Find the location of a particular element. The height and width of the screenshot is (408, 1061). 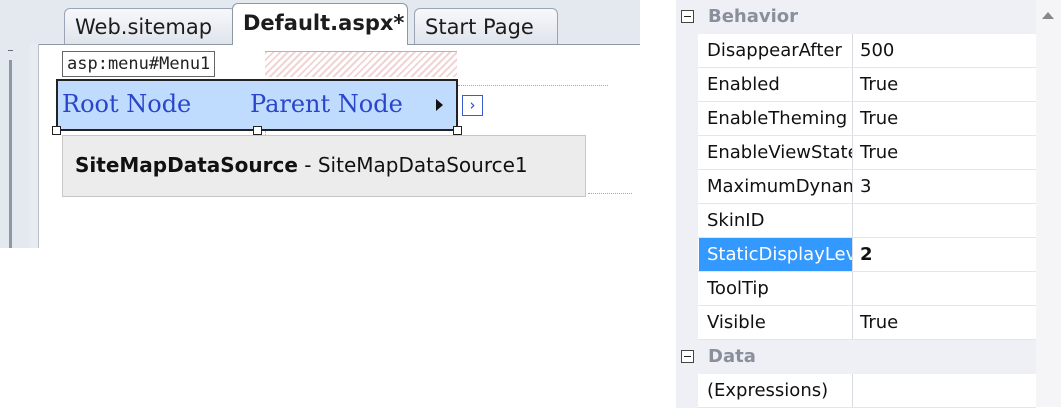

category-label: Behavior is located at coordinates (753, 16).